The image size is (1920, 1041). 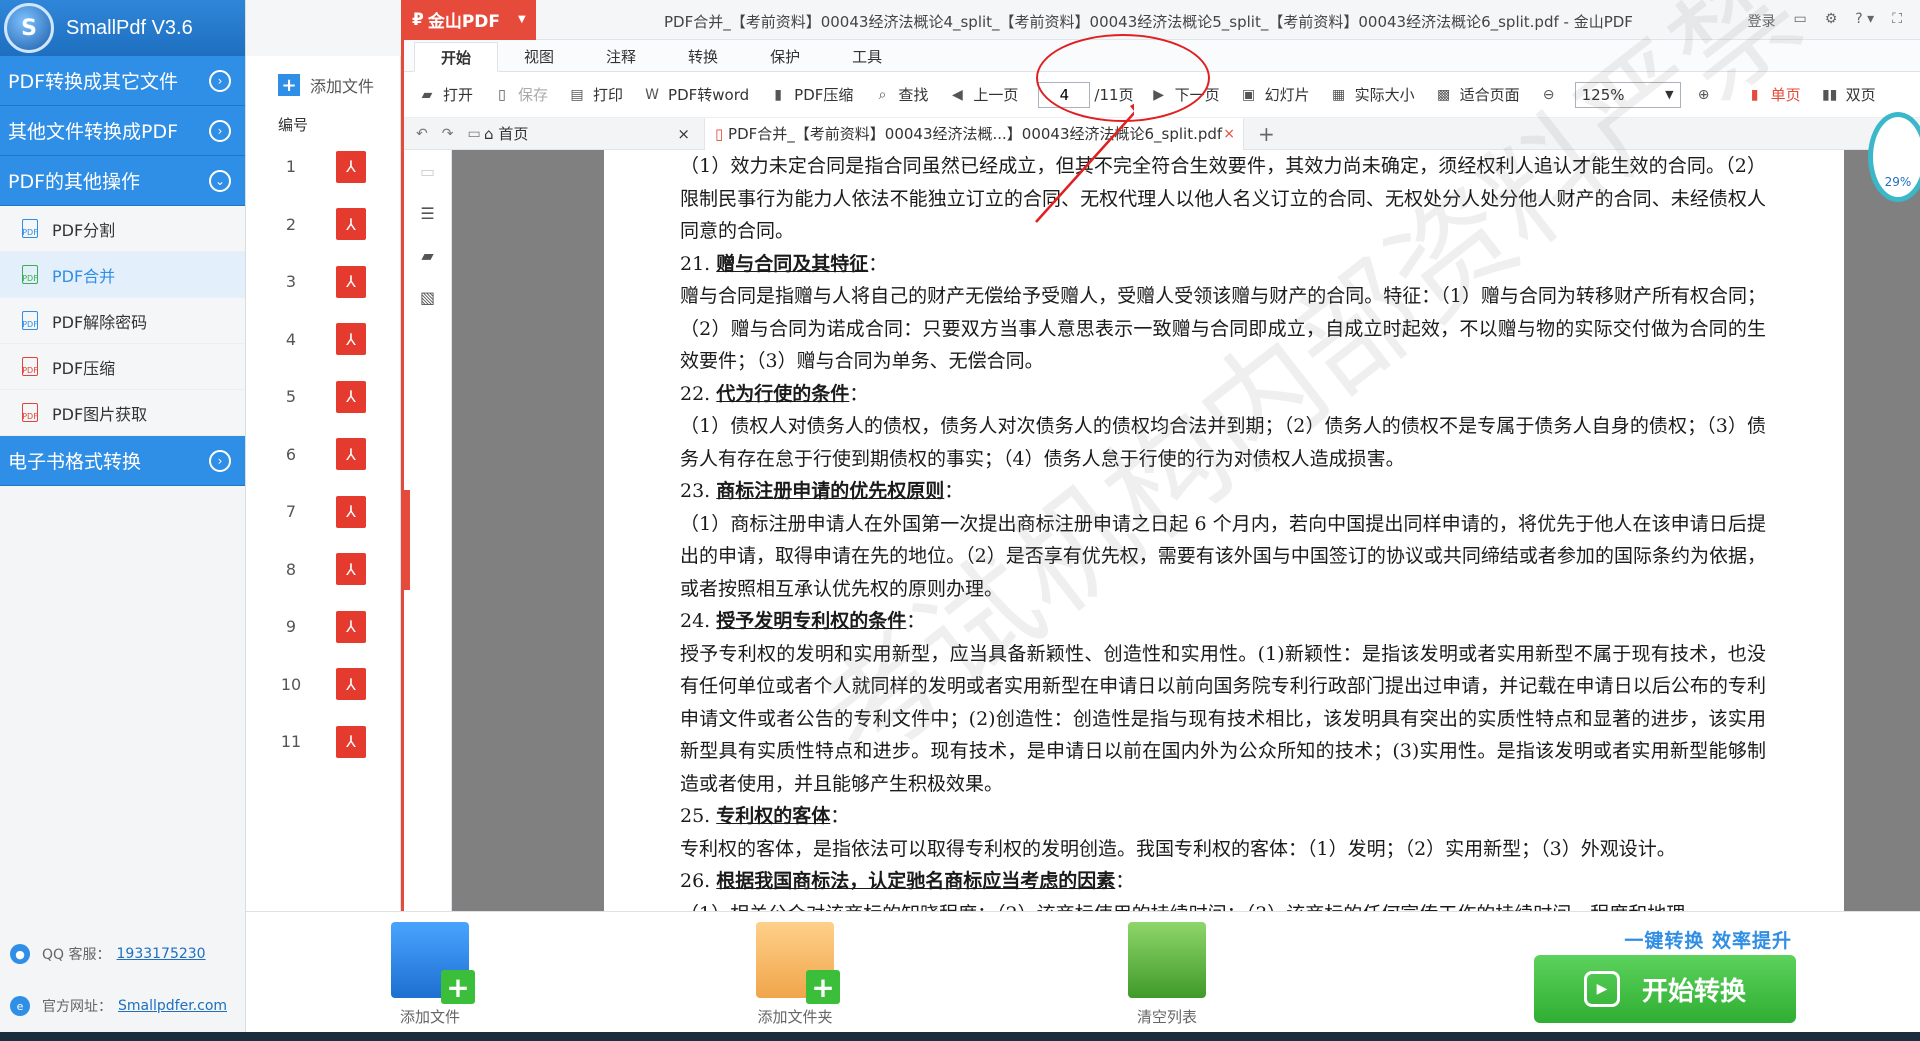 I want to click on file-row: 6 ⅄, so click(x=323, y=455).